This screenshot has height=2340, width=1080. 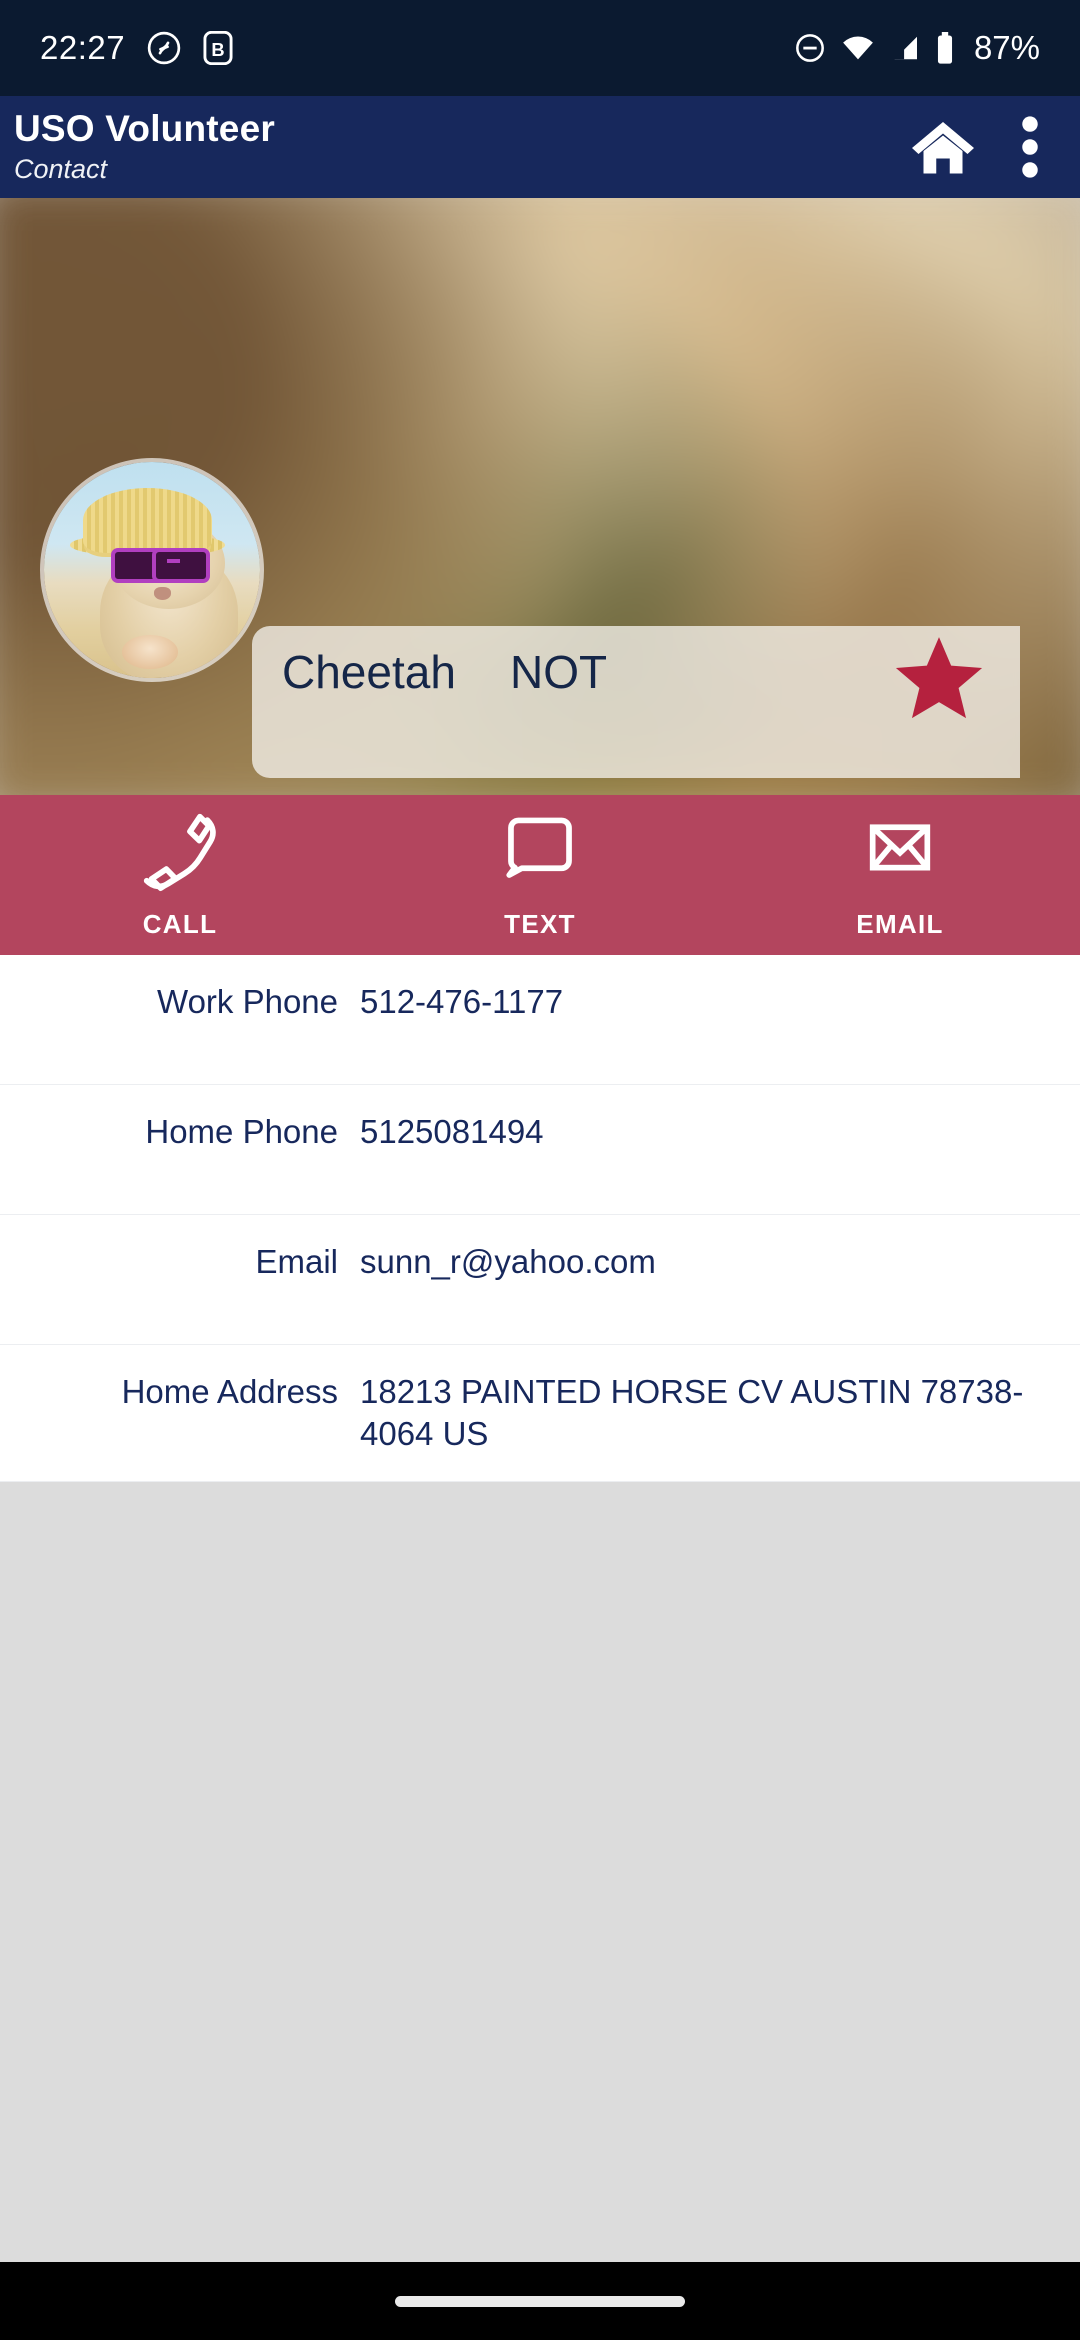 What do you see at coordinates (247, 1001) in the screenshot?
I see `detail-label: Work Phone` at bounding box center [247, 1001].